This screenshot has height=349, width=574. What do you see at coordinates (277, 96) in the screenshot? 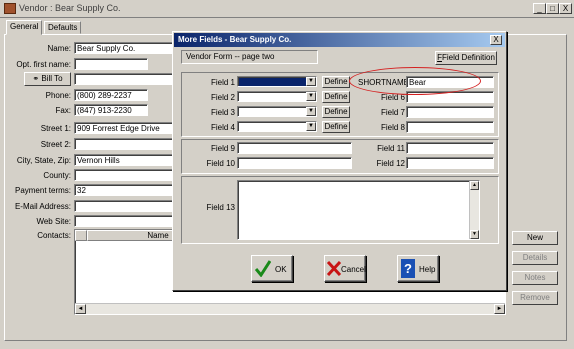
I see `field2-dropdown: ▼` at bounding box center [277, 96].